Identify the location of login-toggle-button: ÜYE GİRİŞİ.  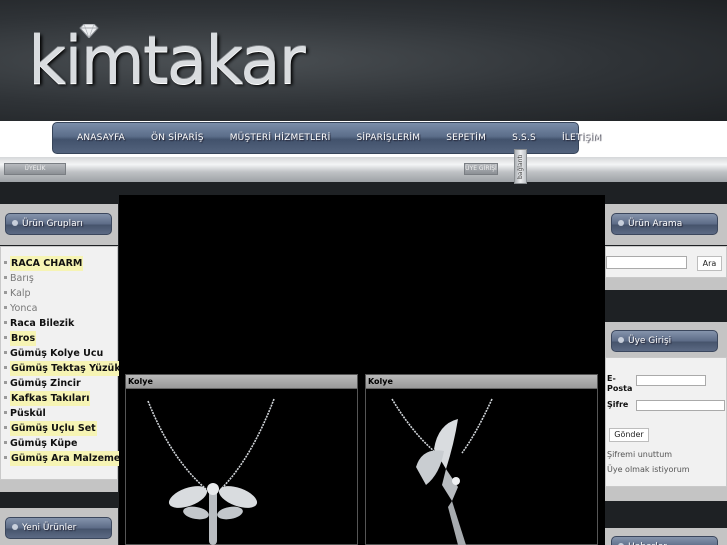
(481, 169).